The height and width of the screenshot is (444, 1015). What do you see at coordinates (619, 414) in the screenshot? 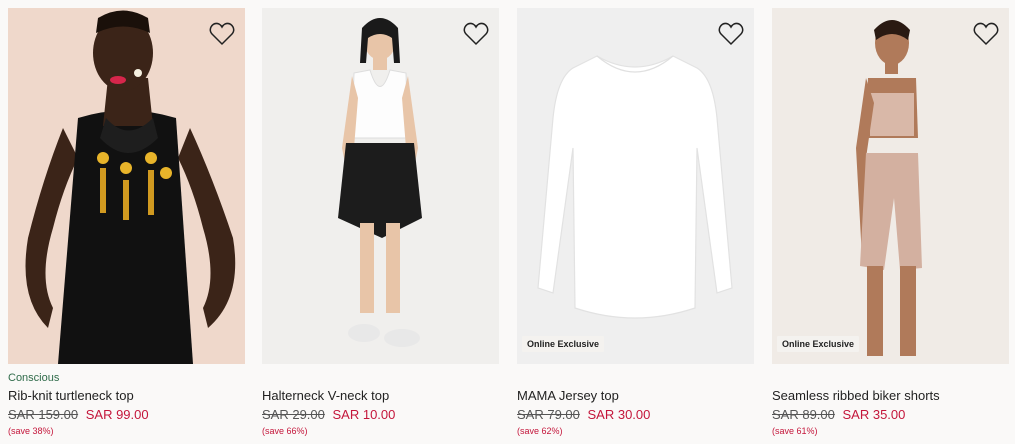
I see `sale-price: SAR 30.00` at bounding box center [619, 414].